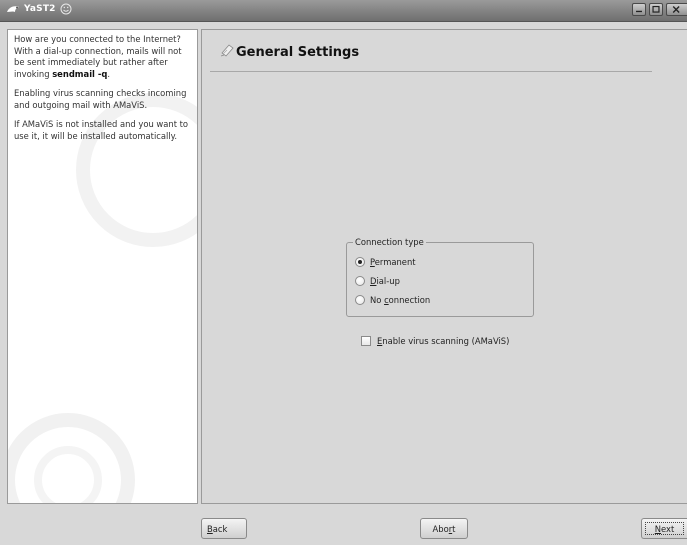  What do you see at coordinates (66, 9) in the screenshot?
I see `help-face-icon` at bounding box center [66, 9].